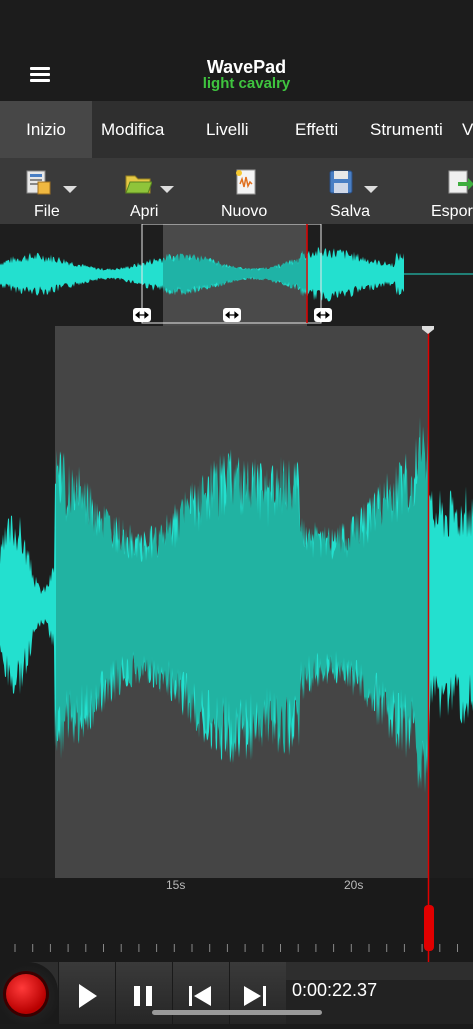  What do you see at coordinates (232, 315) in the screenshot?
I see `resize-handle-center` at bounding box center [232, 315].